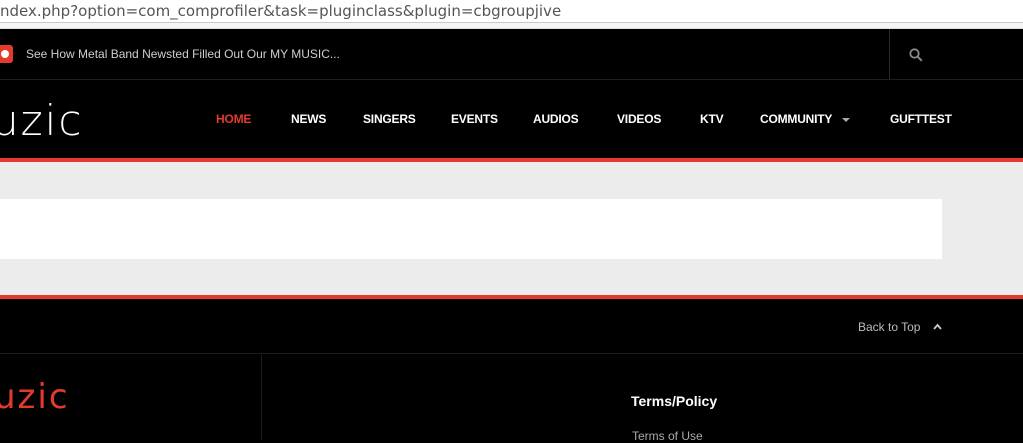 The image size is (1023, 443). I want to click on back-to-top-link: Back to Top, so click(889, 327).